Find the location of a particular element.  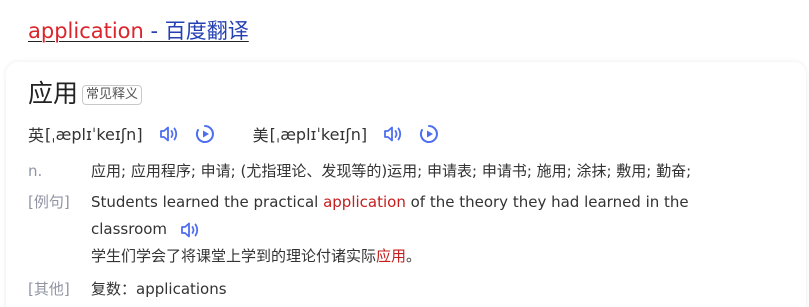

uk-speaker-icon is located at coordinates (169, 134).